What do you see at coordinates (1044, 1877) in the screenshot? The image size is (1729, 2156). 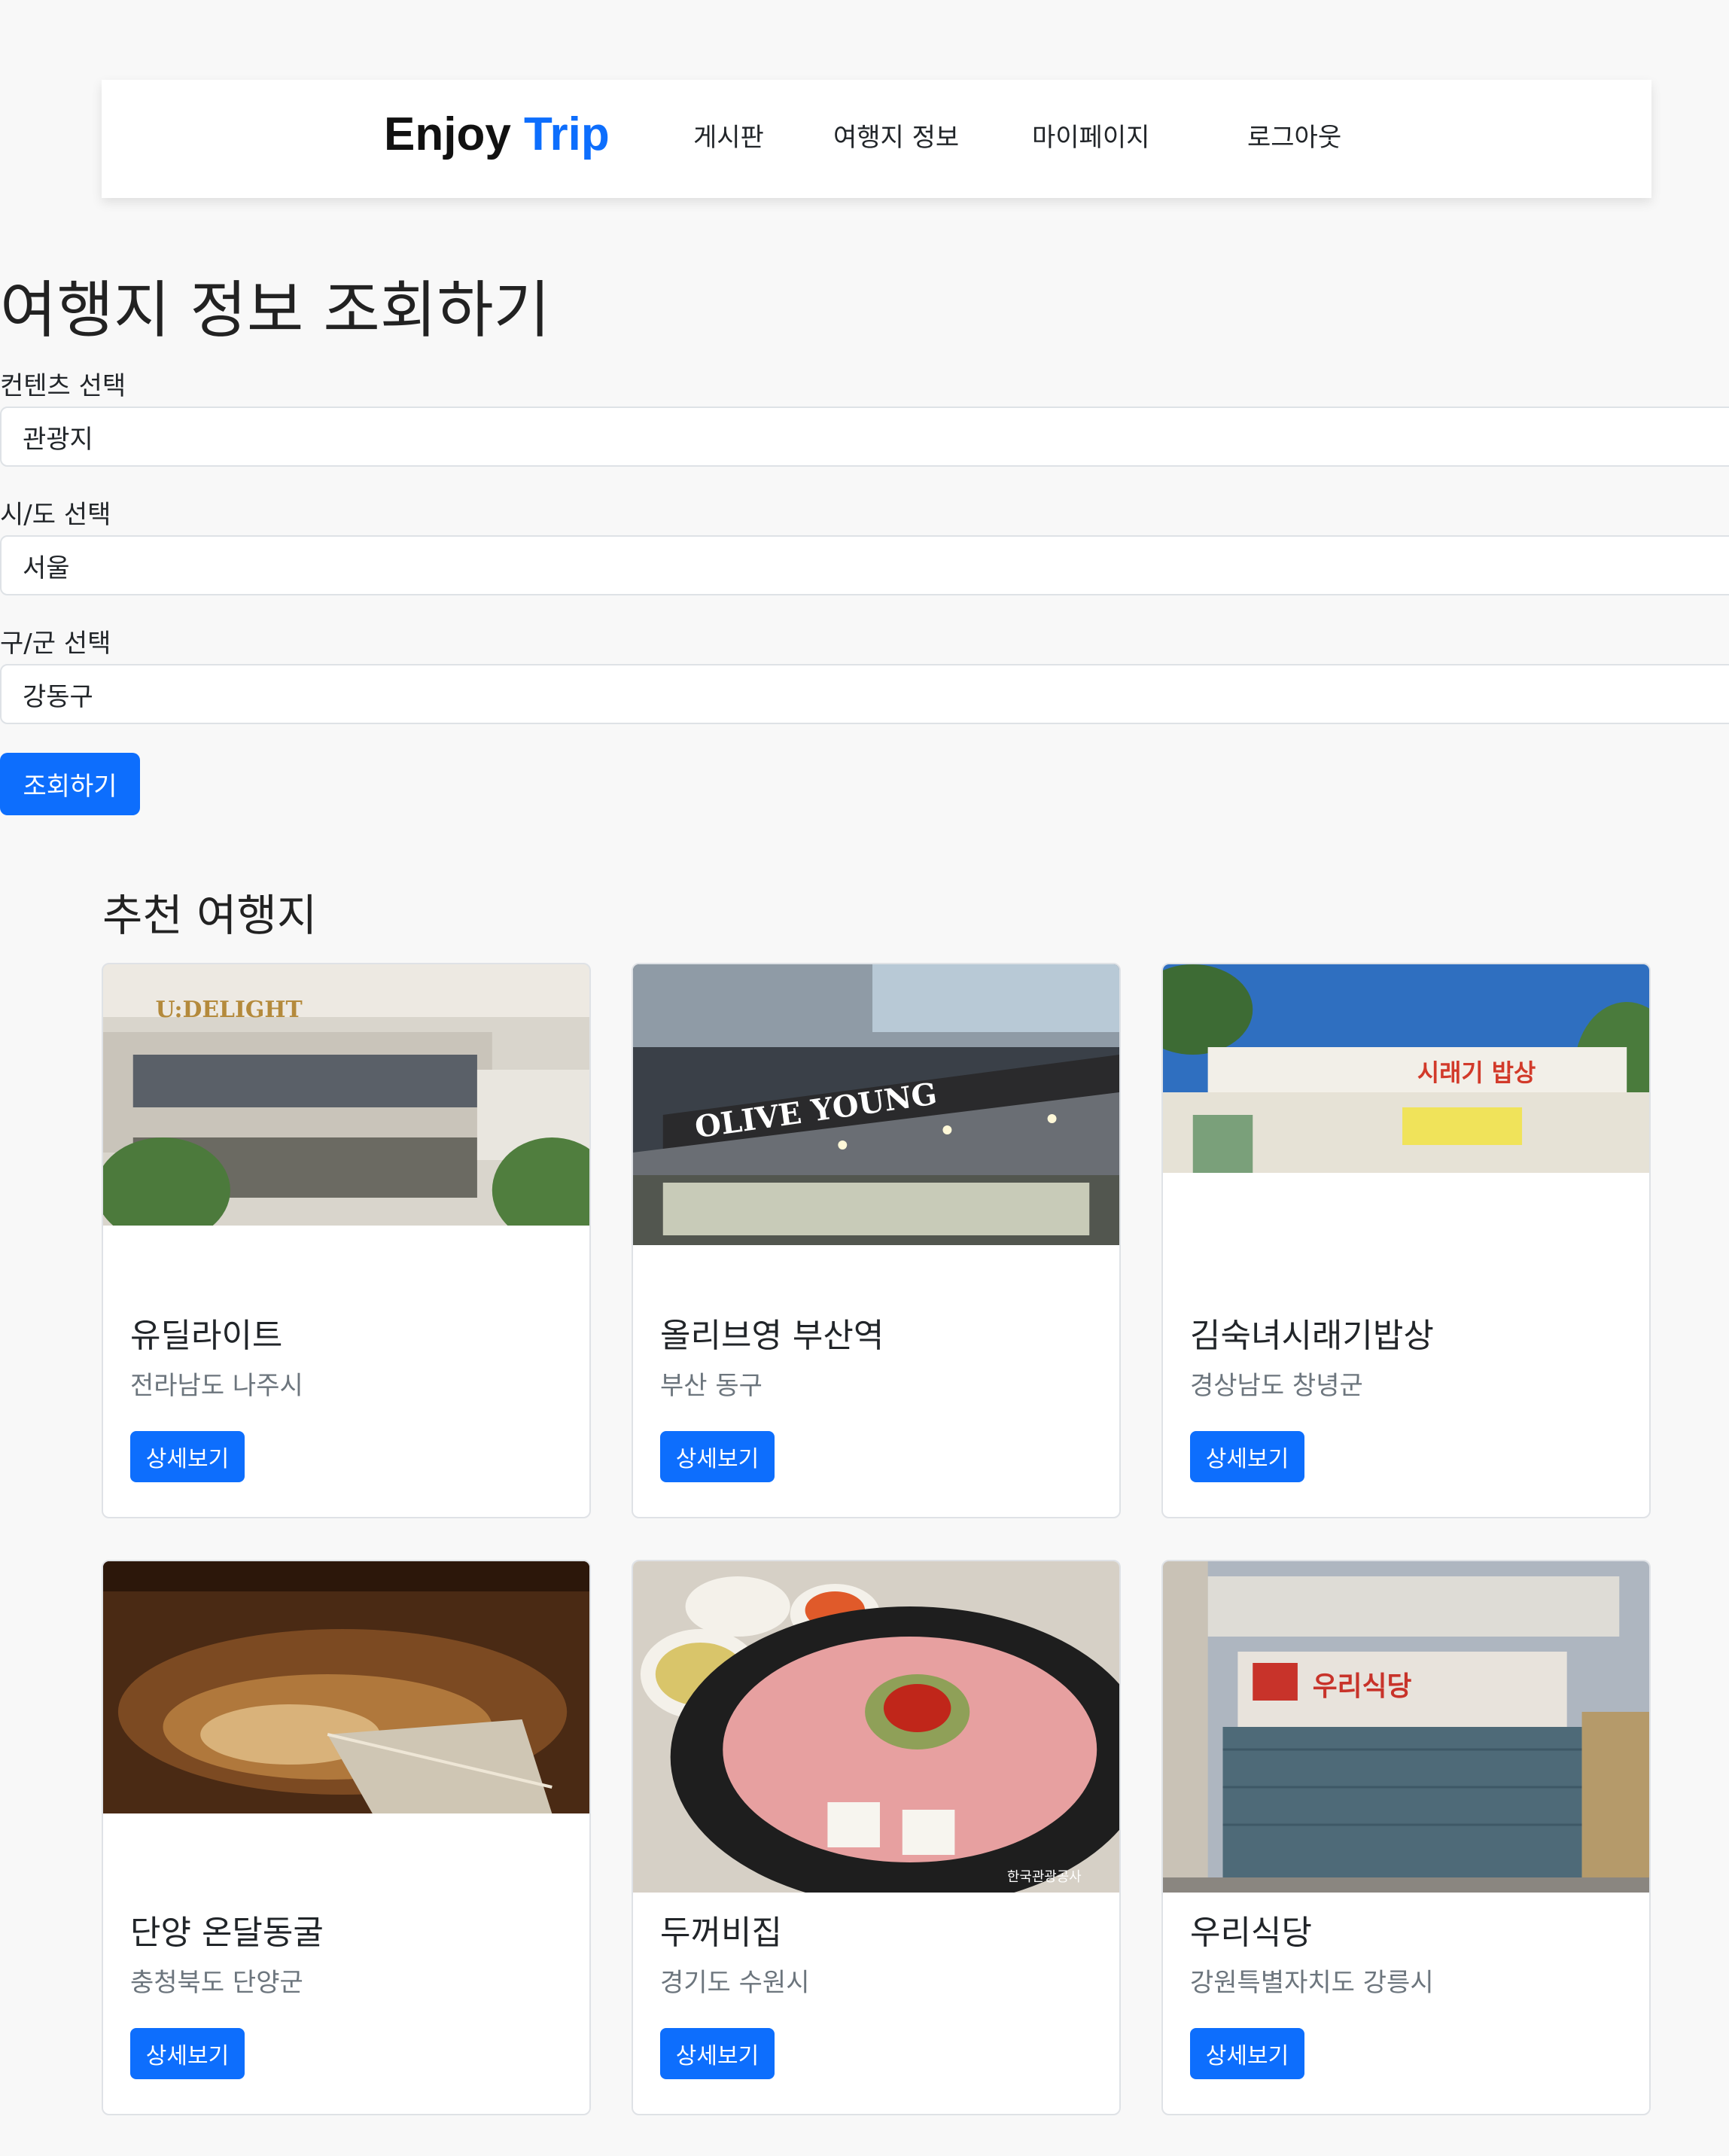 I see `place-watermark-text: 한국관광공사` at bounding box center [1044, 1877].